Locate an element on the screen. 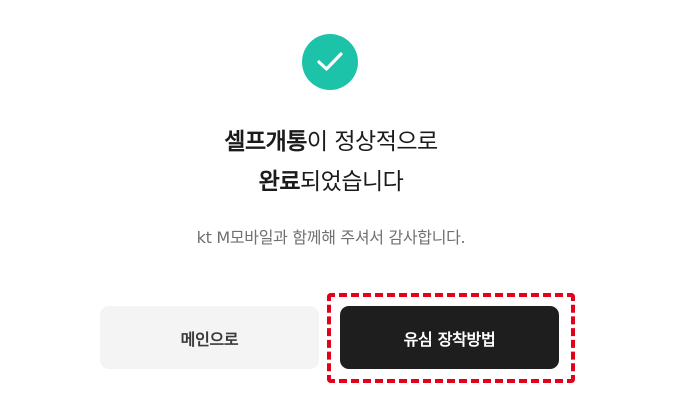  complete-text: 완료 is located at coordinates (279, 182).